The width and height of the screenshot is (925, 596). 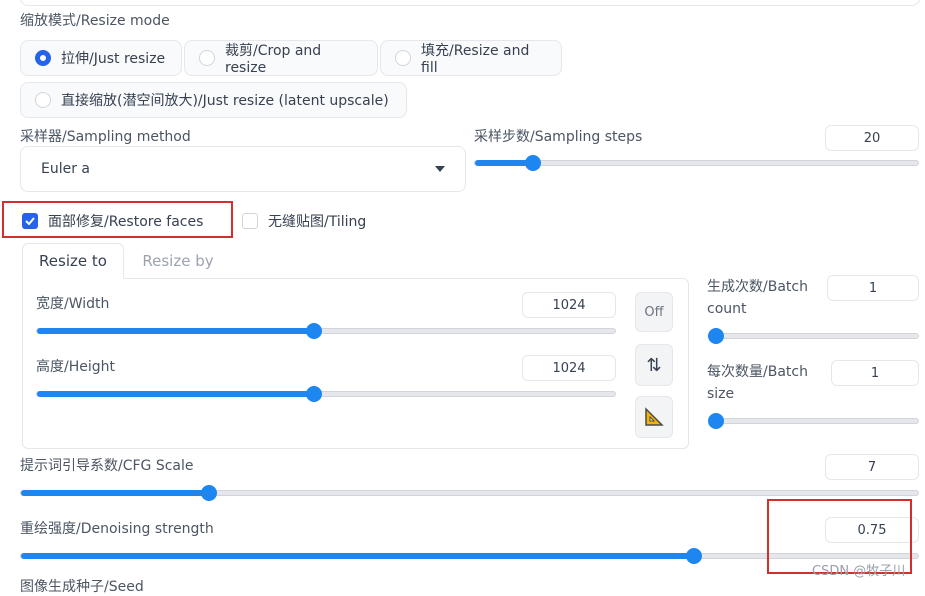 I want to click on resize-mode-resize-and-fill: 填充/Resize and fill, so click(x=471, y=58).